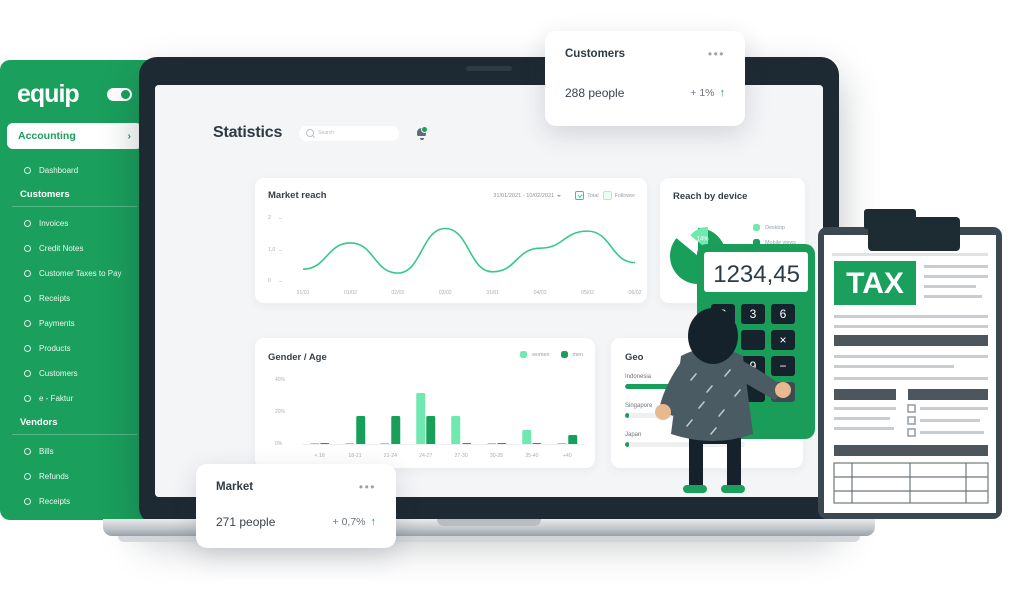 The height and width of the screenshot is (614, 1024). I want to click on search-placeholder: Search, so click(326, 133).